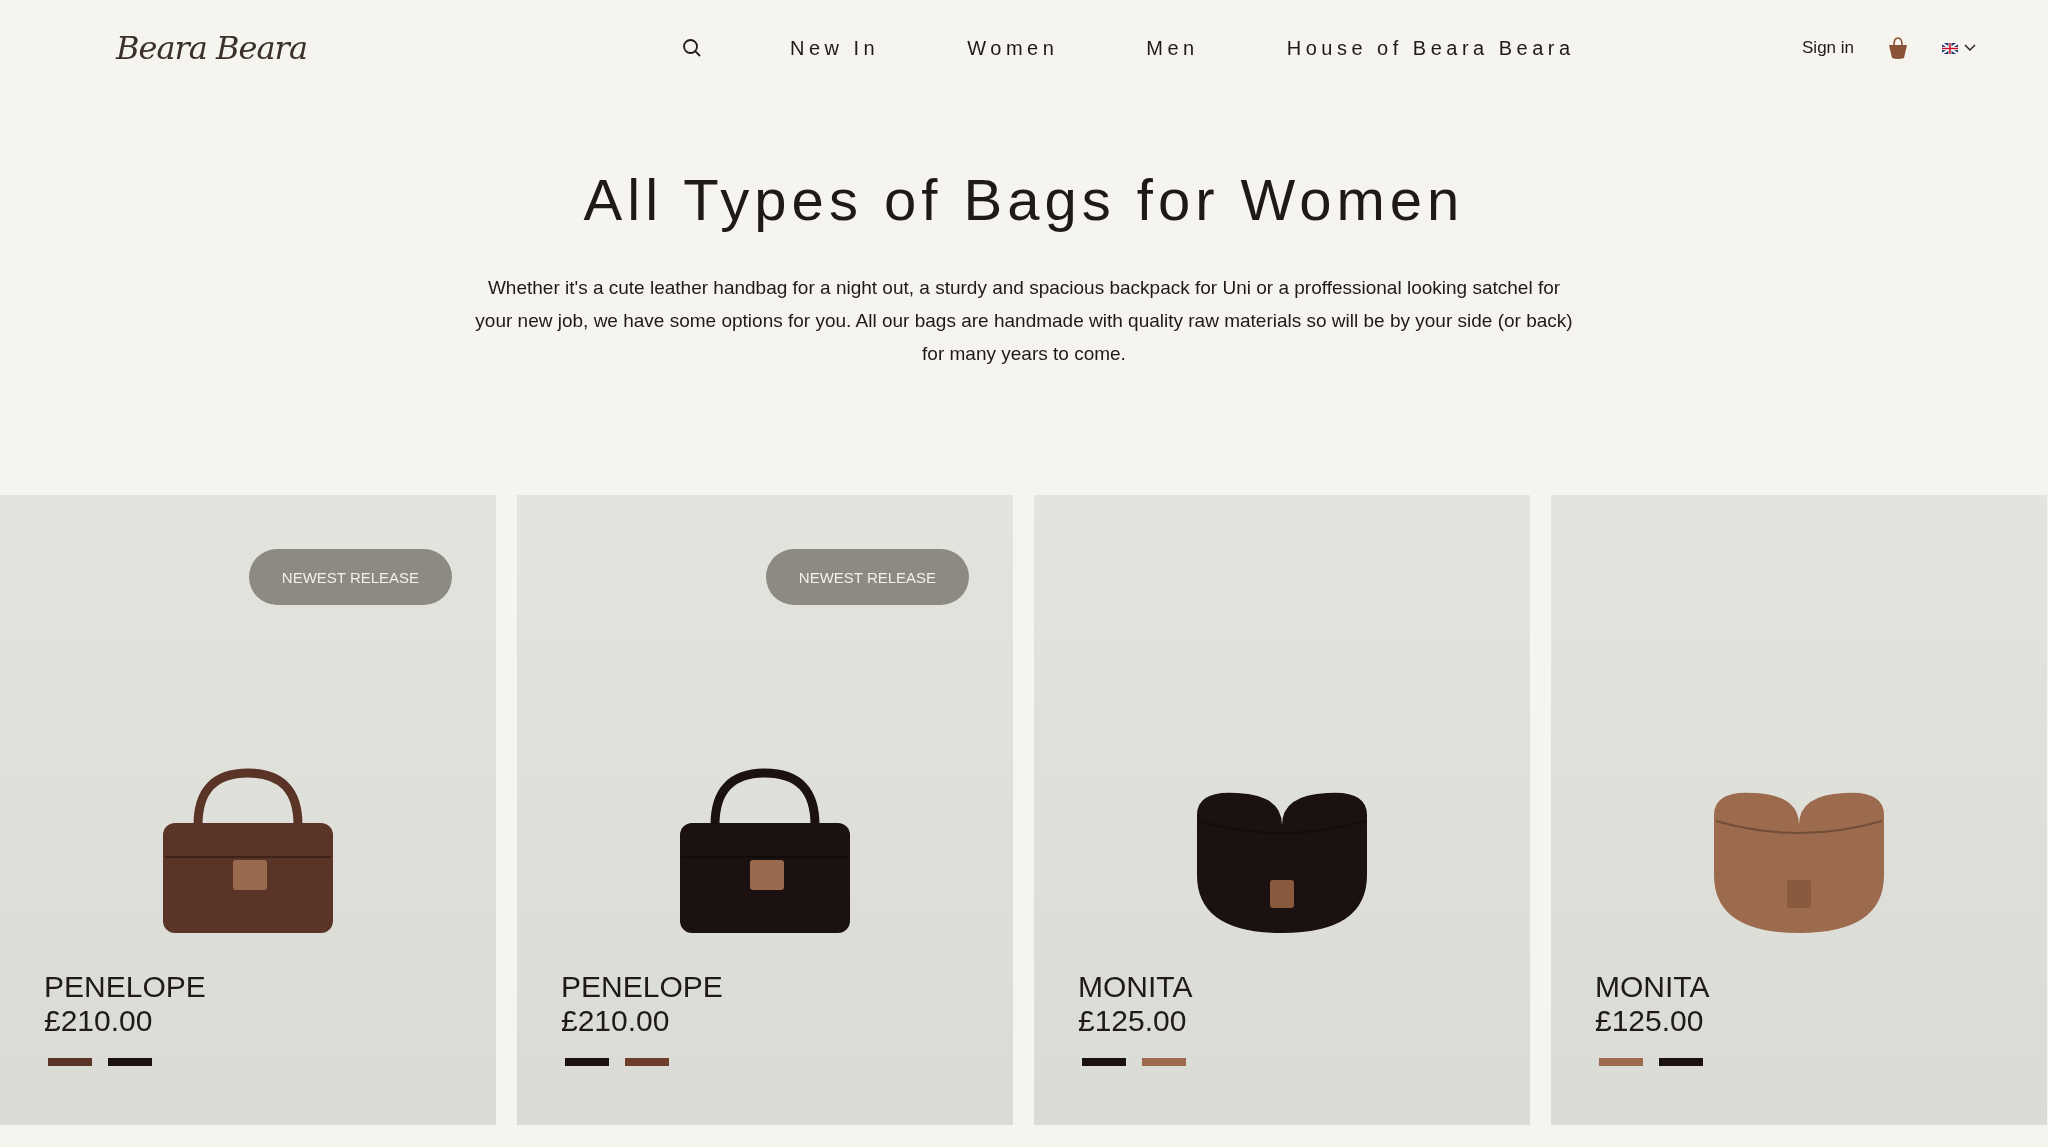 Image resolution: width=2048 pixels, height=1147 pixels. Describe the element at coordinates (1959, 48) in the screenshot. I see `language-selector` at that location.